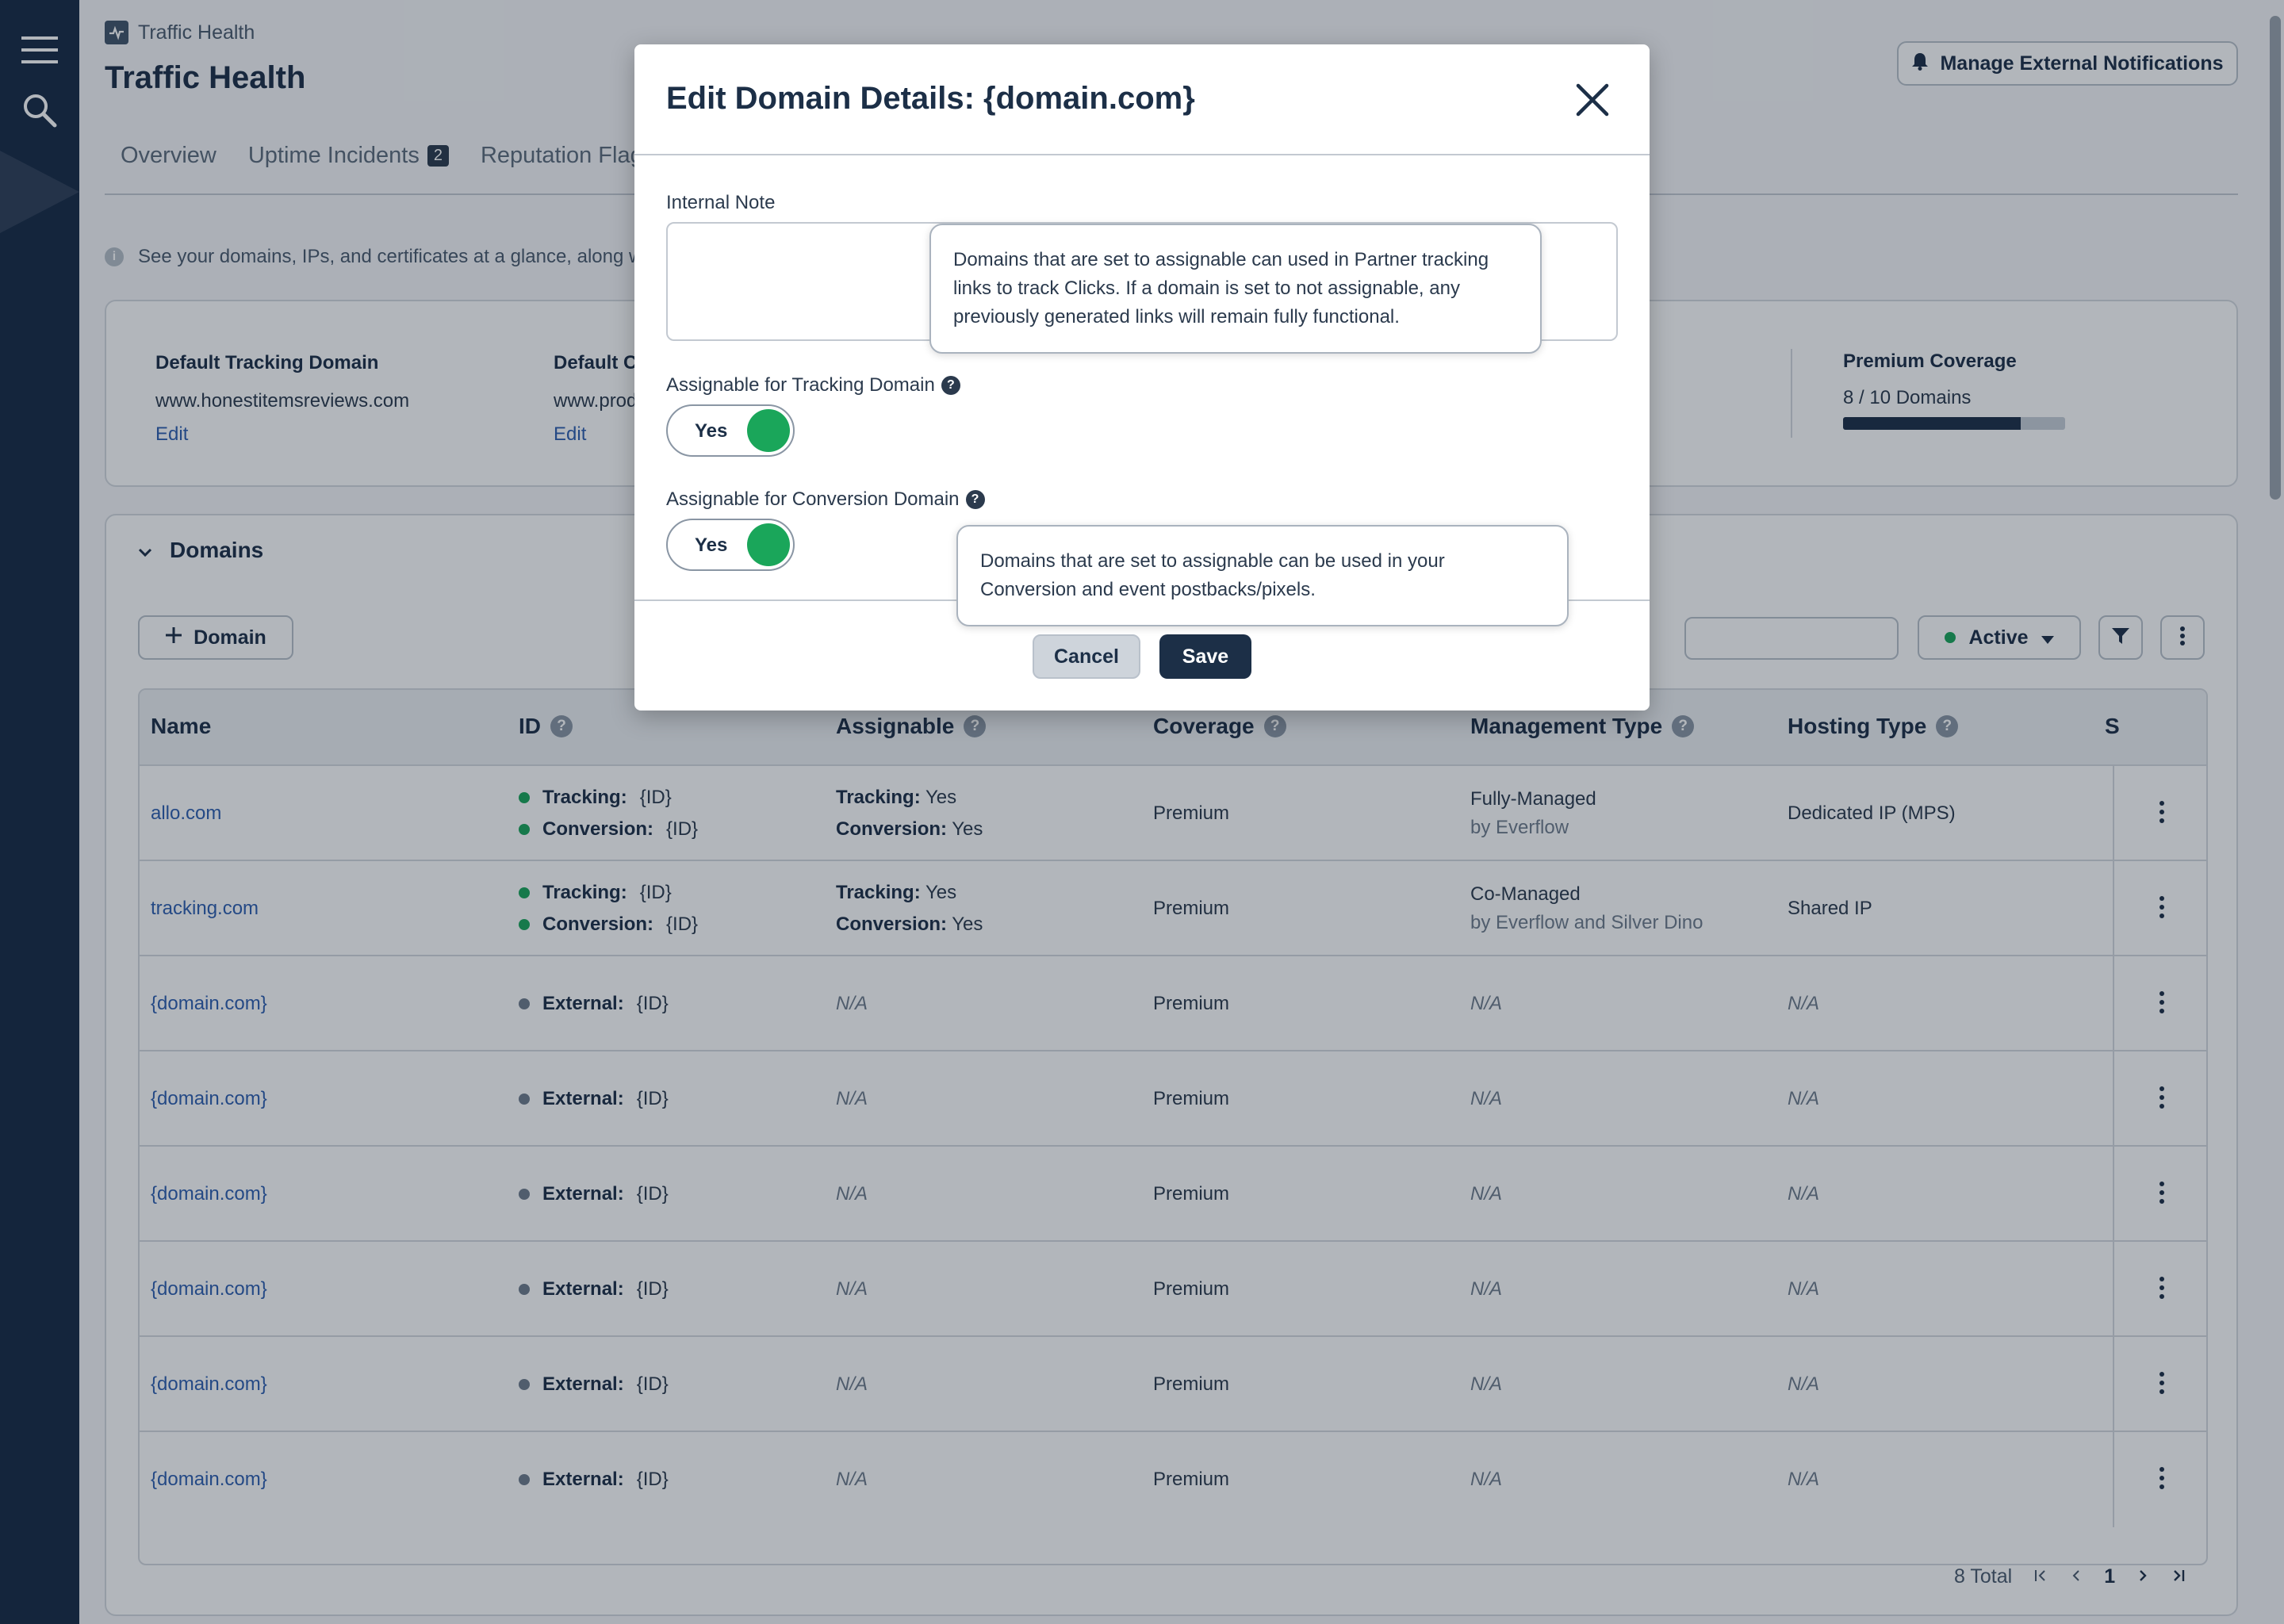 This screenshot has height=1624, width=2284. What do you see at coordinates (1142, 154) in the screenshot?
I see `divider` at bounding box center [1142, 154].